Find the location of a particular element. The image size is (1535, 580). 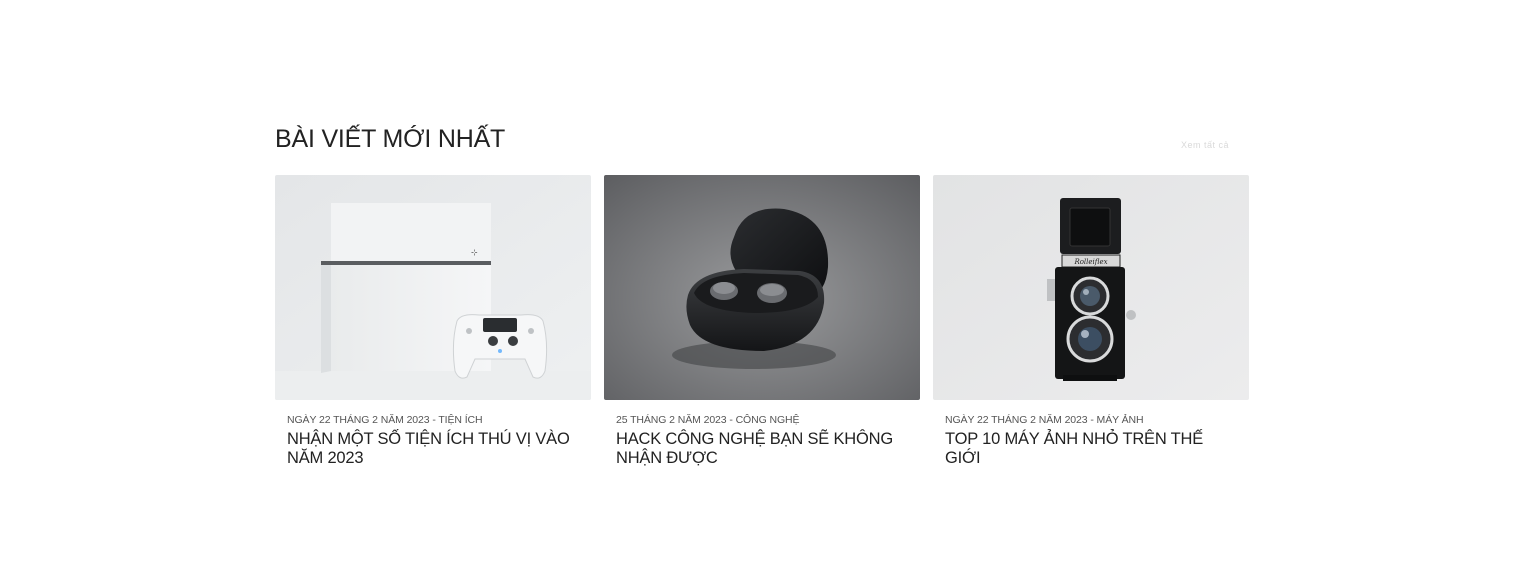

post-thumbnail: ⊹ is located at coordinates (433, 287).